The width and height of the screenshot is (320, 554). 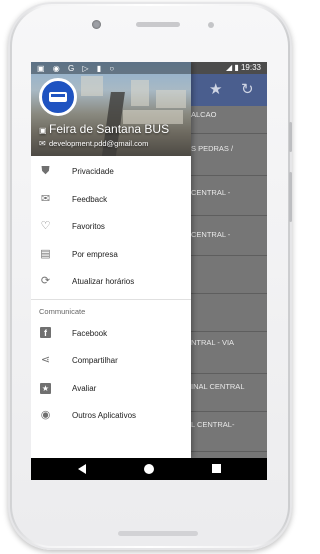 What do you see at coordinates (158, 533) in the screenshot?
I see `bottom-speaker` at bounding box center [158, 533].